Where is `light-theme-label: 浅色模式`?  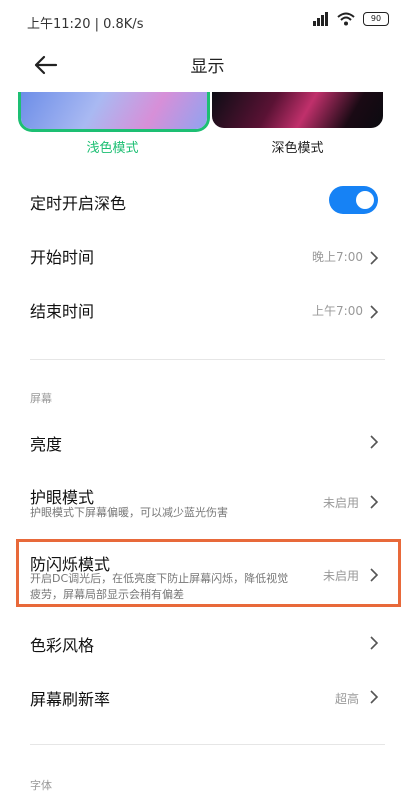
light-theme-label: 浅色模式 is located at coordinates (112, 148).